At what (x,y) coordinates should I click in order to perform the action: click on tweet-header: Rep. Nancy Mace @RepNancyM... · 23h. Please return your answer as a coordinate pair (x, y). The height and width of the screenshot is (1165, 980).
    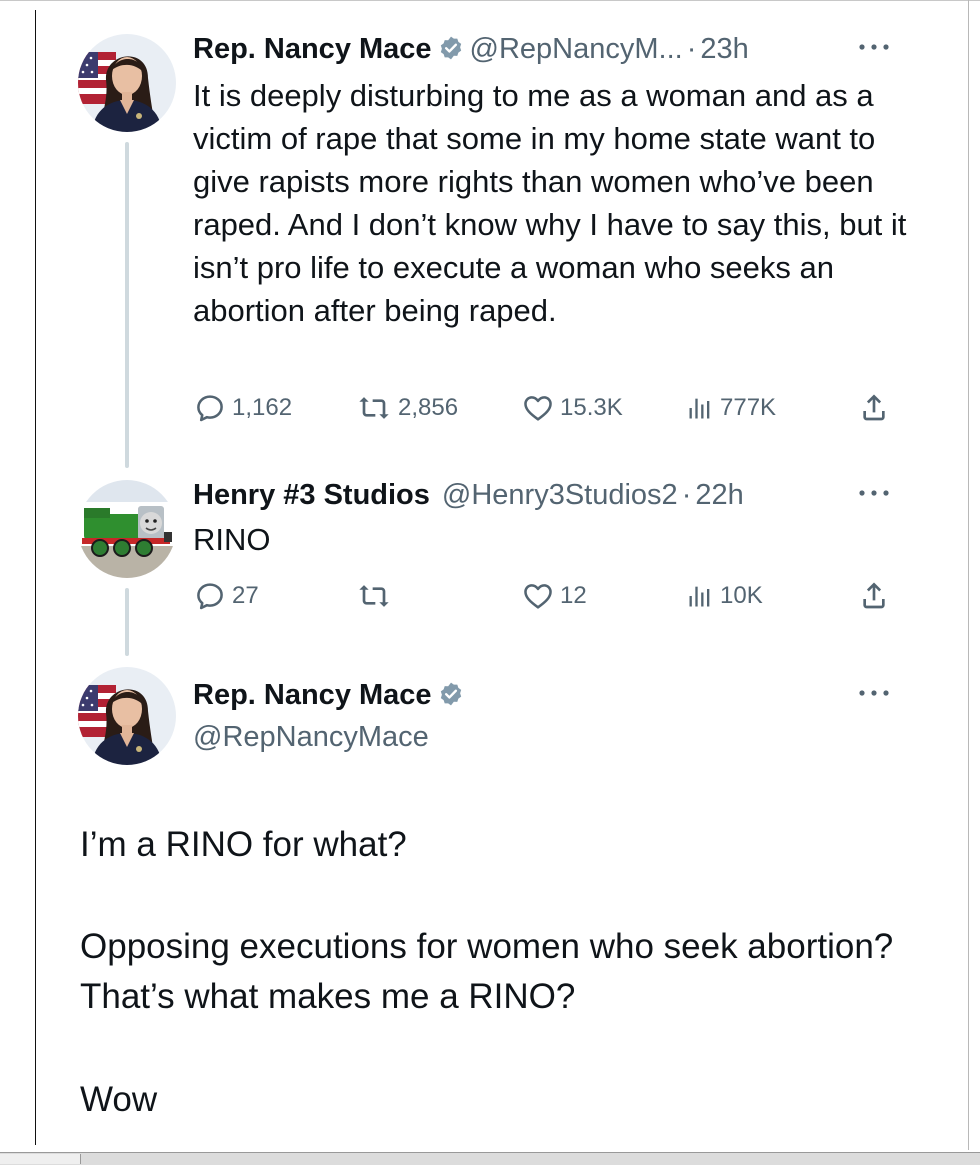
    Looking at the image, I should click on (471, 49).